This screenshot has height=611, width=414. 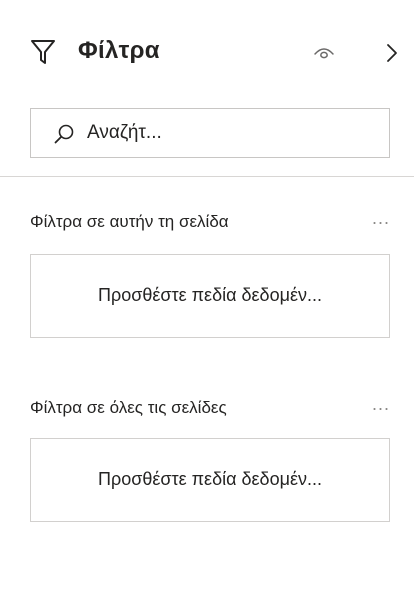 What do you see at coordinates (392, 57) in the screenshot?
I see `chevron-right-icon` at bounding box center [392, 57].